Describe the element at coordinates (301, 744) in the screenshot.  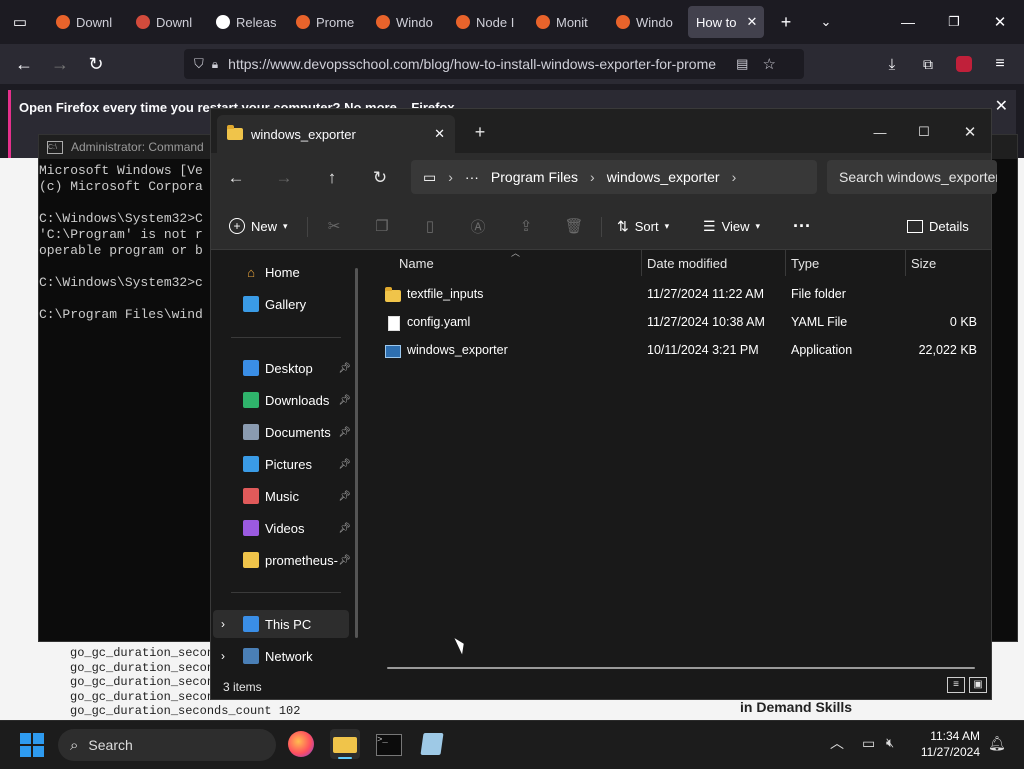
I see `firefox-icon` at that location.